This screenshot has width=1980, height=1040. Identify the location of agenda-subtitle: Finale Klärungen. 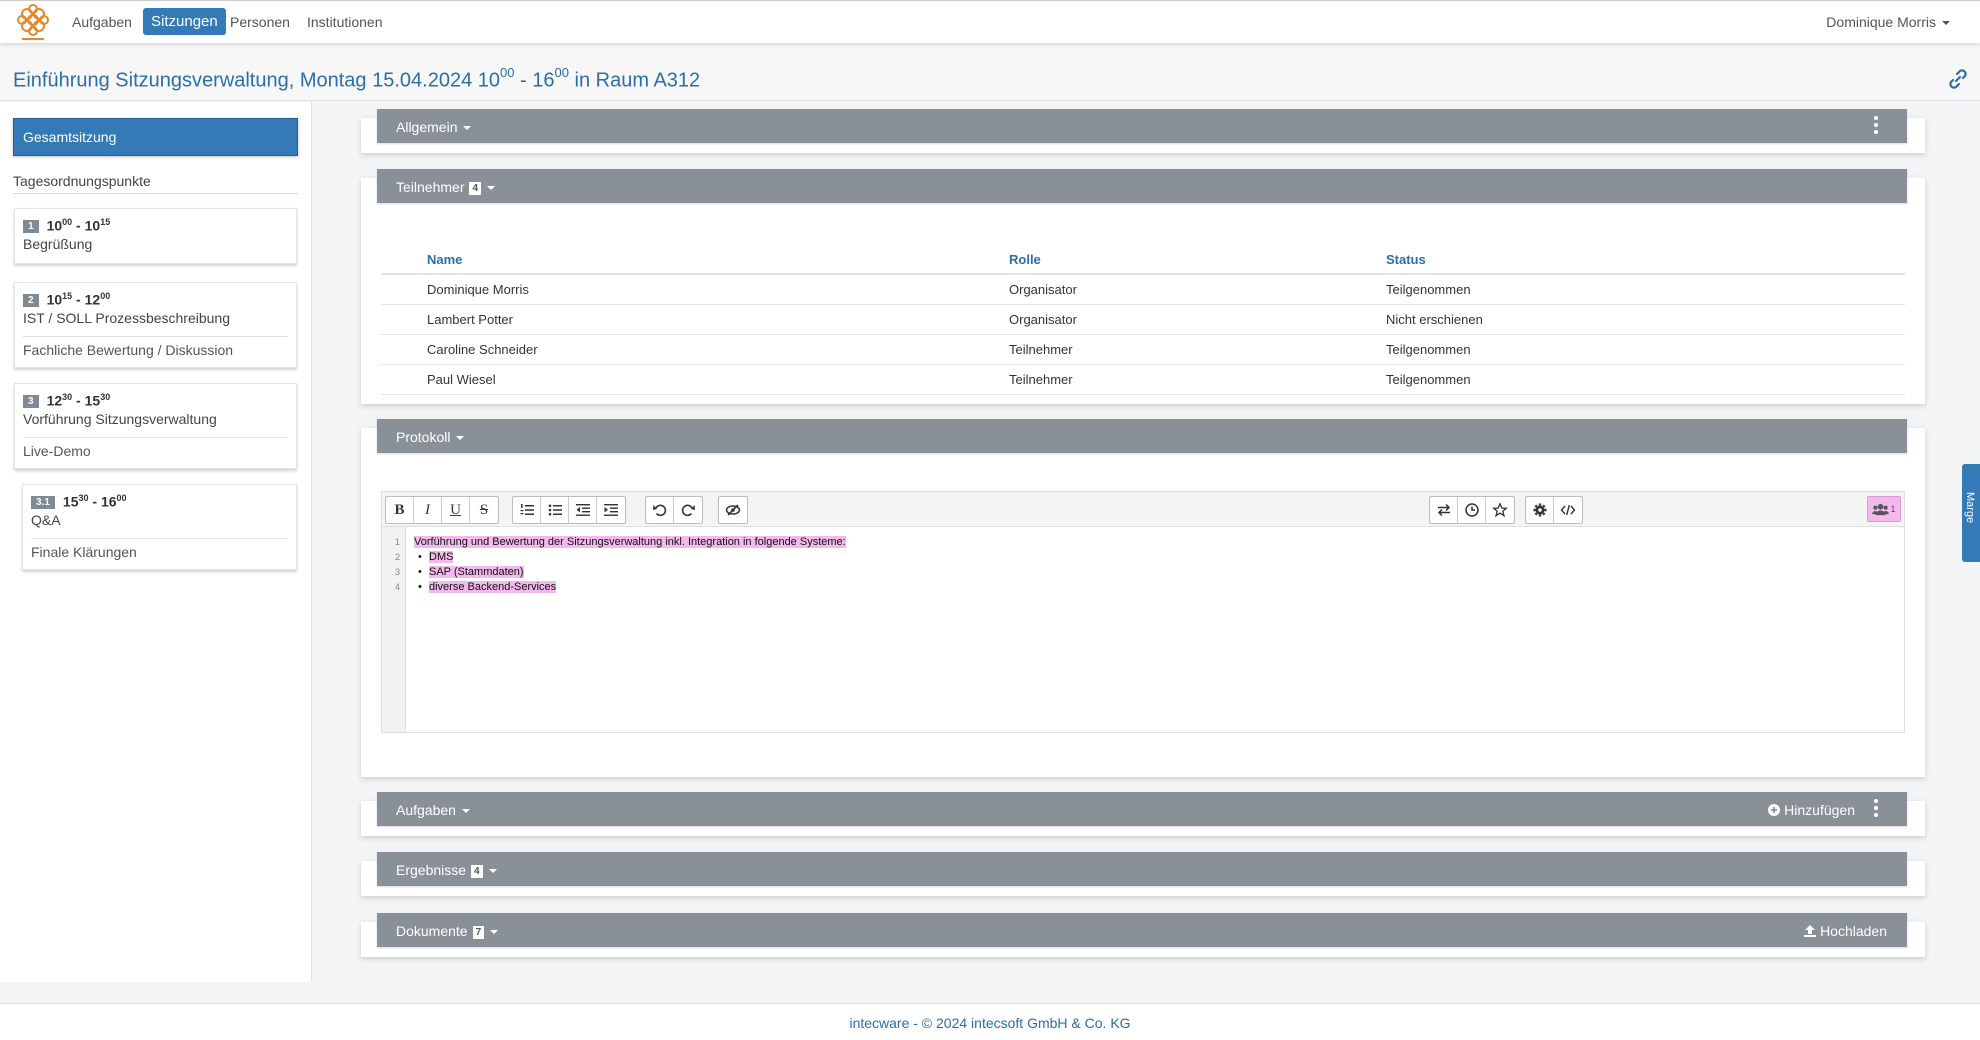
(159, 548).